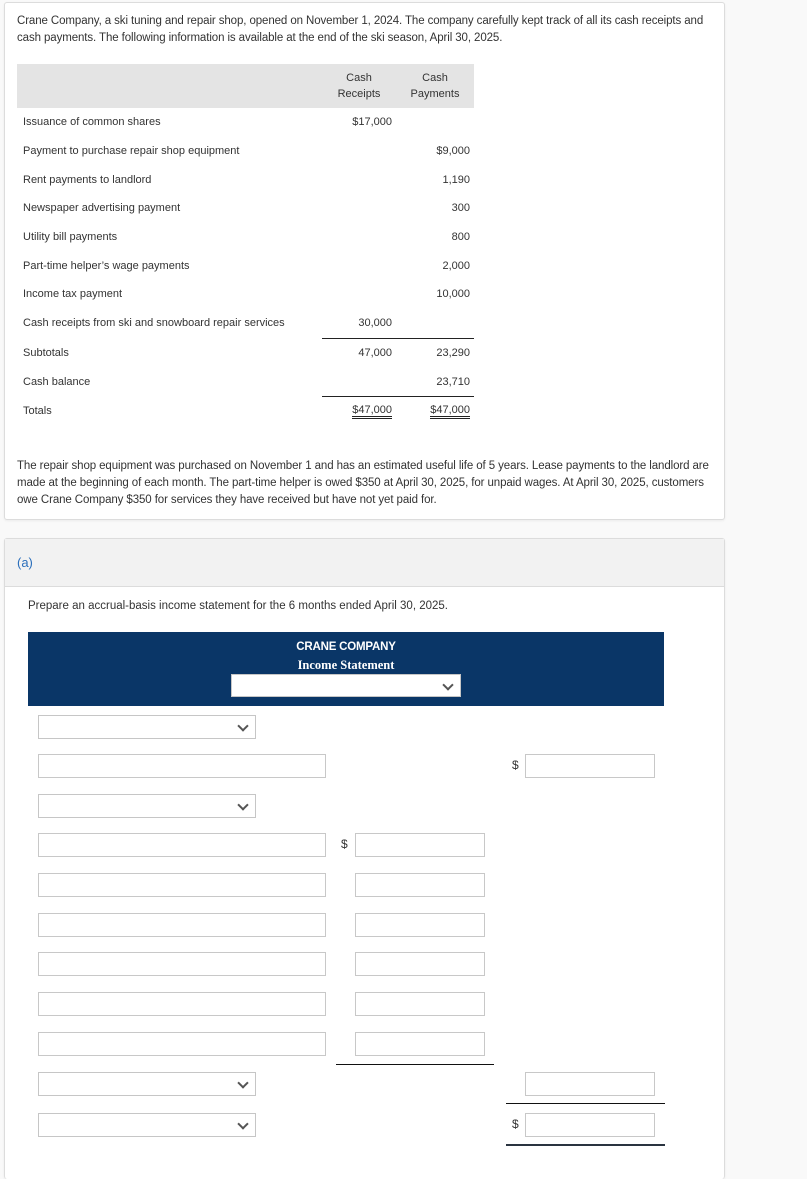 This screenshot has width=807, height=1179. I want to click on table-row: Totals $47,000 $47,000, so click(245, 410).